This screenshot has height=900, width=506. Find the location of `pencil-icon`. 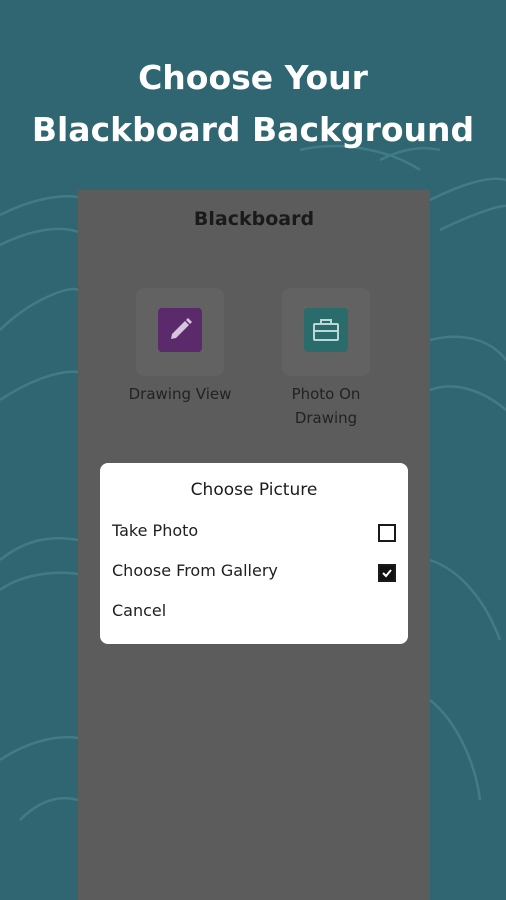

pencil-icon is located at coordinates (180, 330).